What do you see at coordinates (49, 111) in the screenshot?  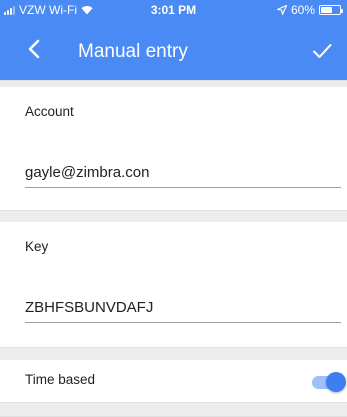 I see `account-label: Account` at bounding box center [49, 111].